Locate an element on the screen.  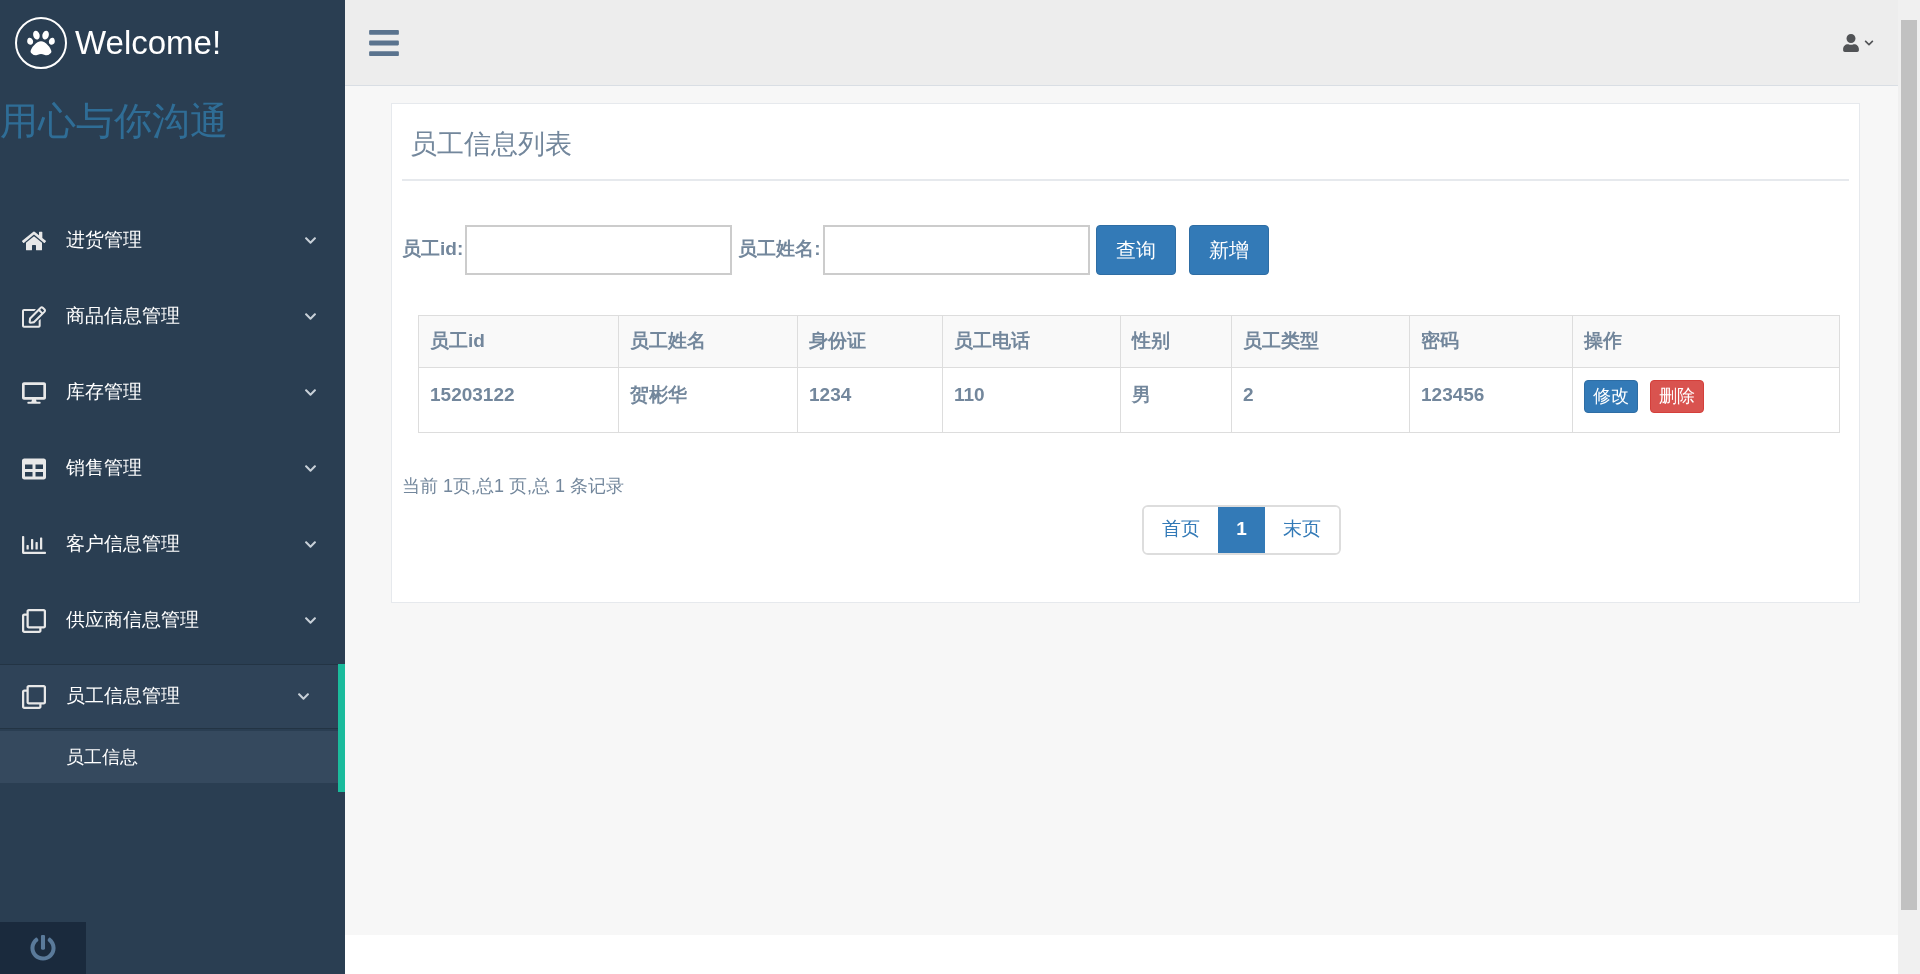
power-icon is located at coordinates (43, 948).